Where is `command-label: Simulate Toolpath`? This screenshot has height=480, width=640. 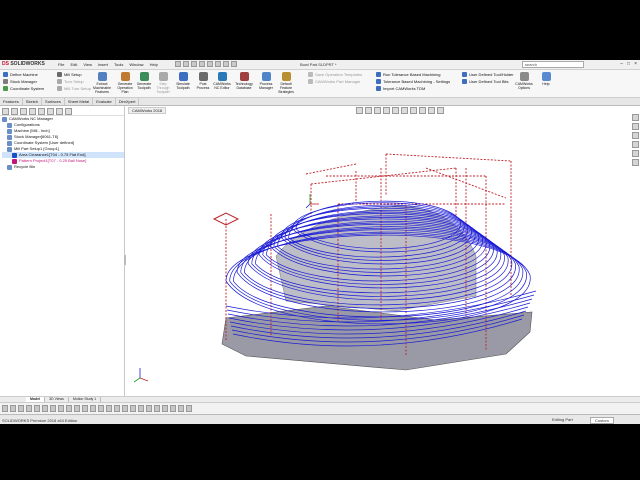 command-label: Simulate Toolpath is located at coordinates (183, 86).